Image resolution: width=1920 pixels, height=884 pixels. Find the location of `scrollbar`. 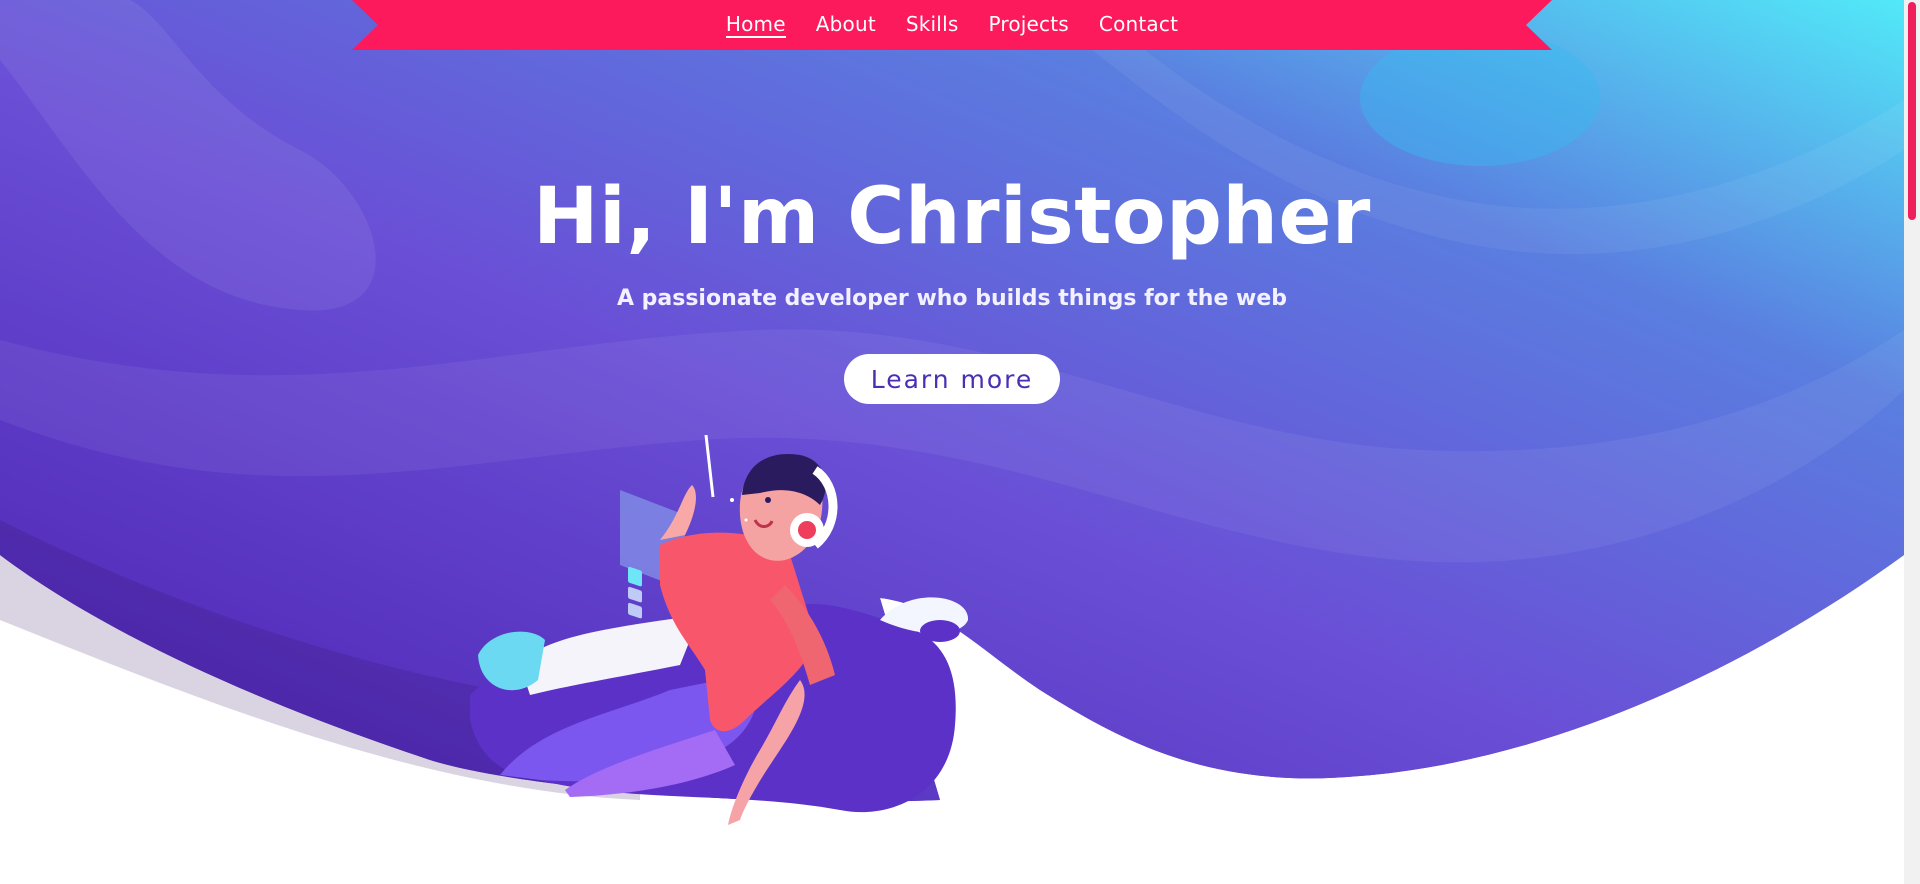

scrollbar is located at coordinates (1912, 442).